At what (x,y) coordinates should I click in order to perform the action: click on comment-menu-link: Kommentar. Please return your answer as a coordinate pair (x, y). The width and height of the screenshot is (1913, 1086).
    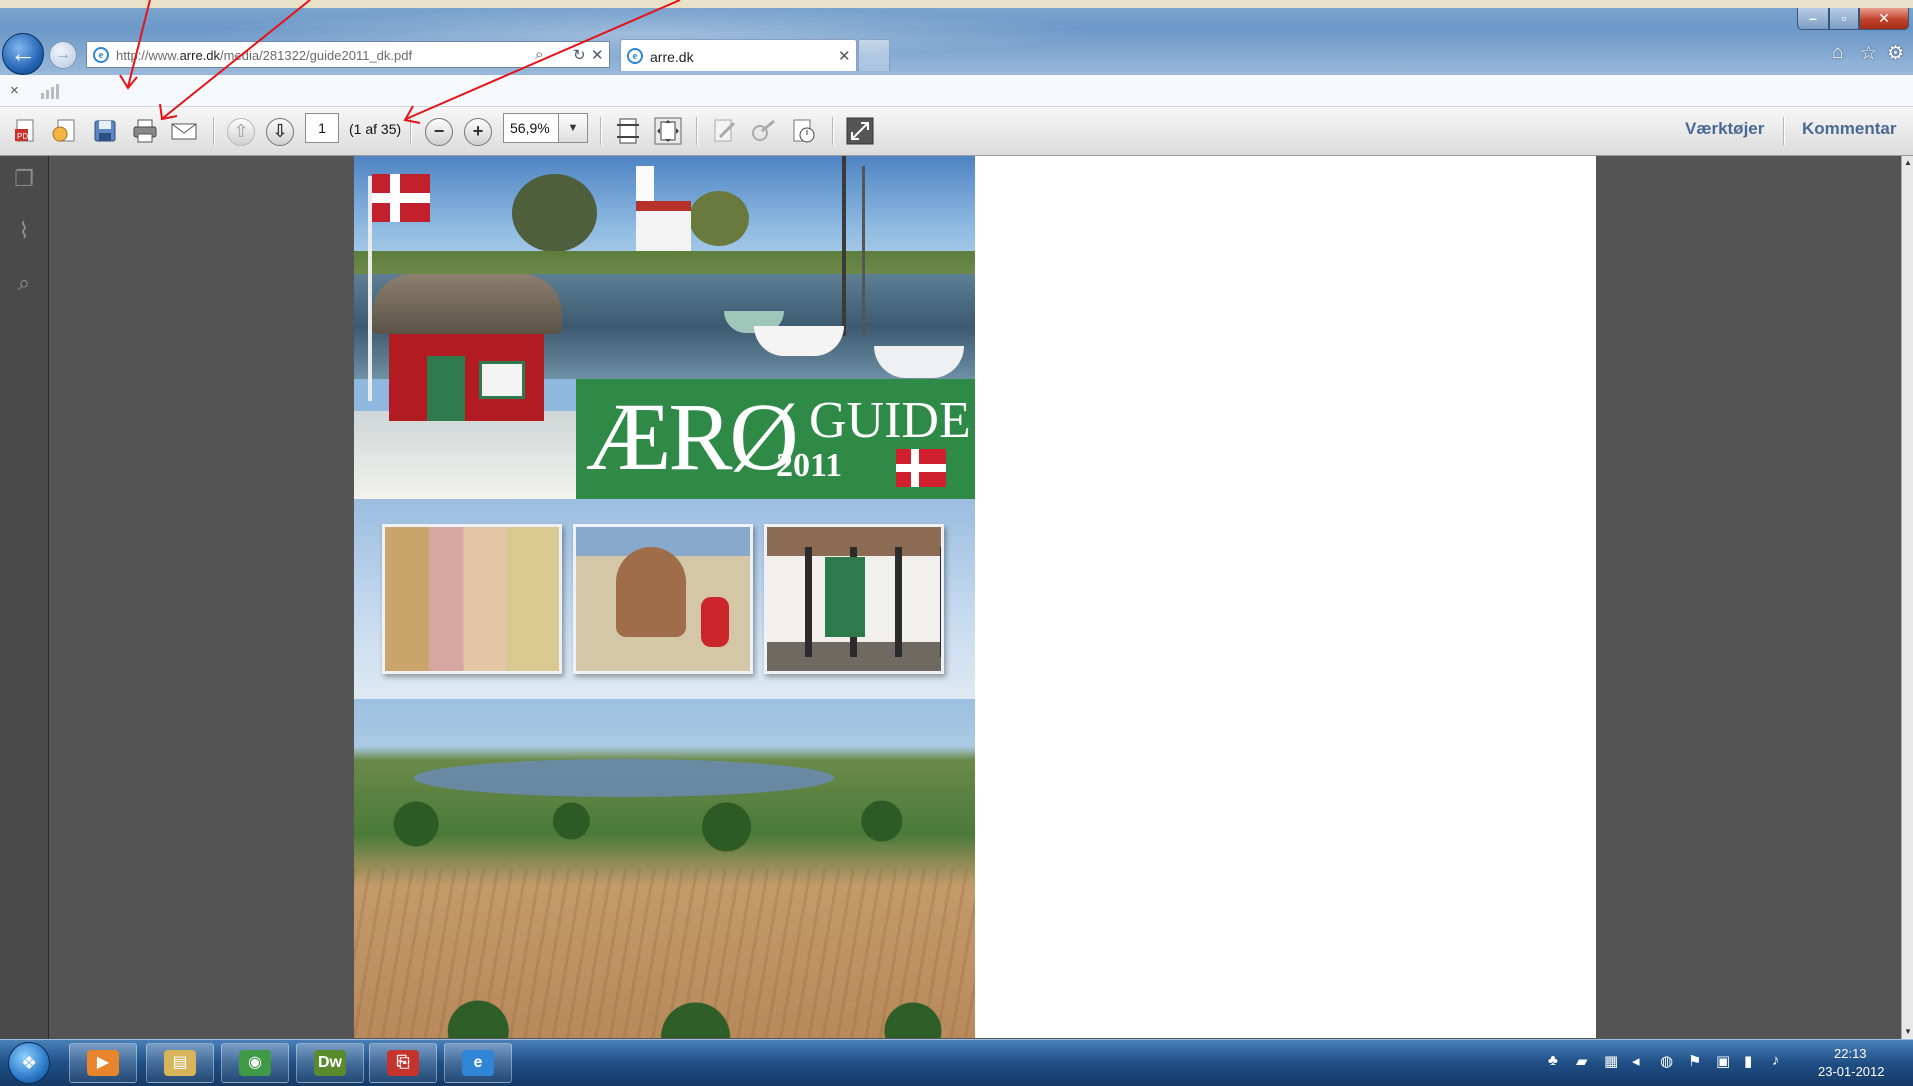
    Looking at the image, I should click on (1849, 129).